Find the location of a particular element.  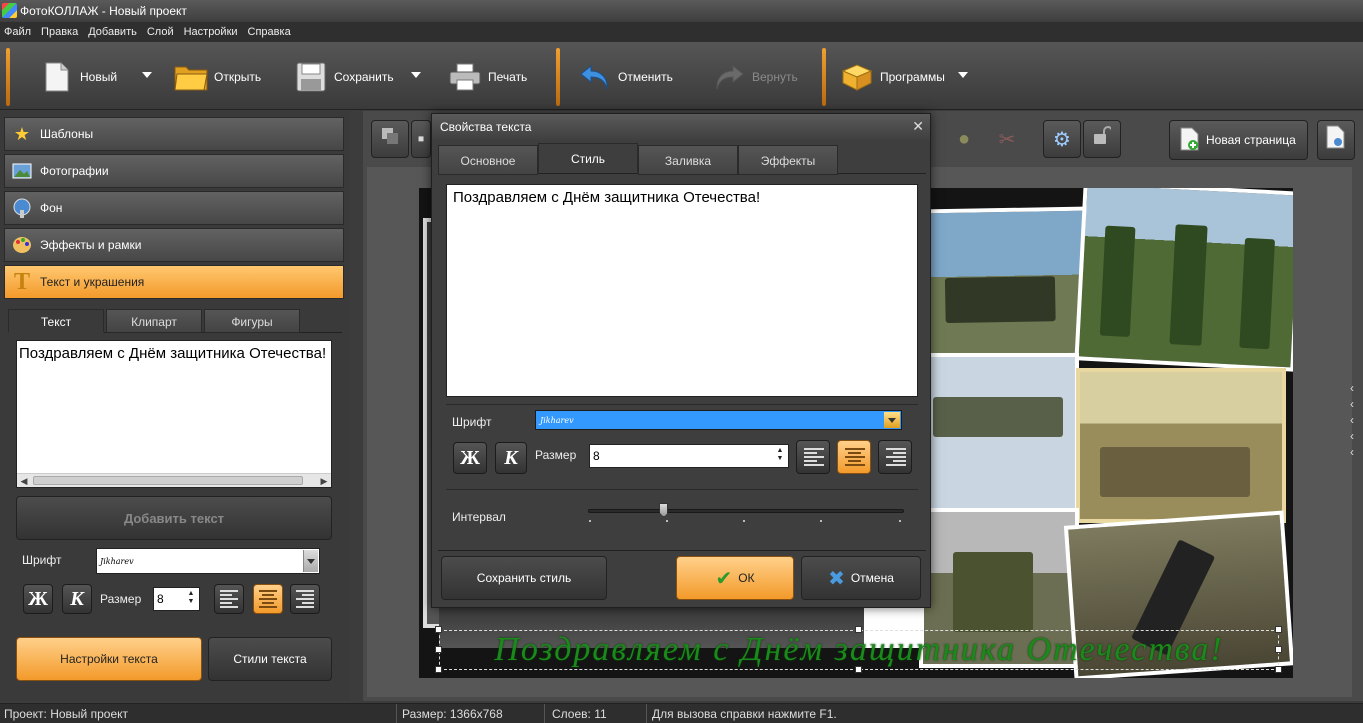

text-t-icon: T is located at coordinates (21, 281).